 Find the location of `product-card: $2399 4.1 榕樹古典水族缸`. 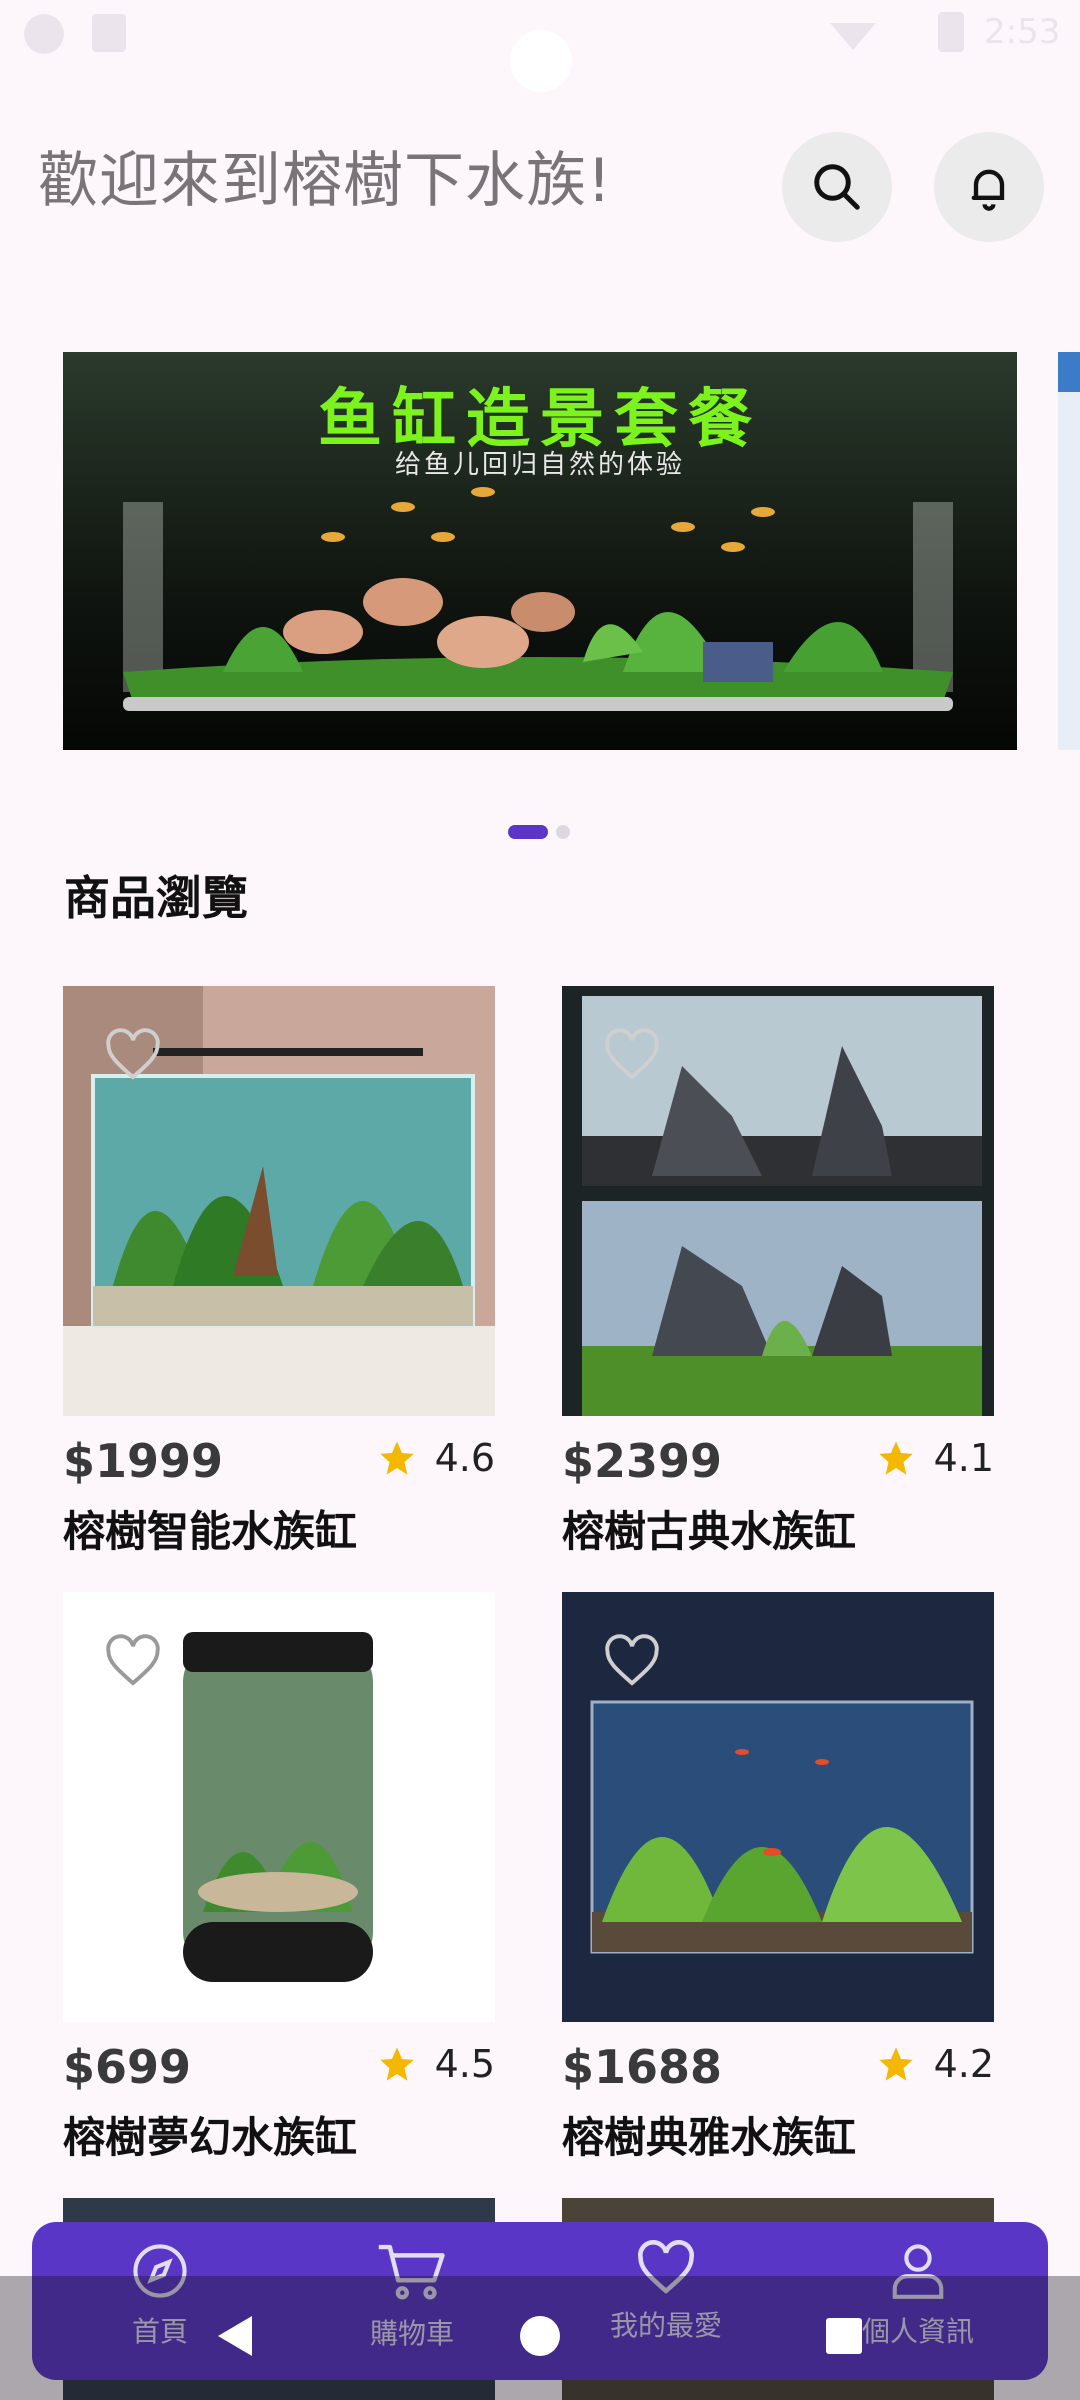

product-card: $2399 4.1 榕樹古典水族缸 is located at coordinates (778, 1271).